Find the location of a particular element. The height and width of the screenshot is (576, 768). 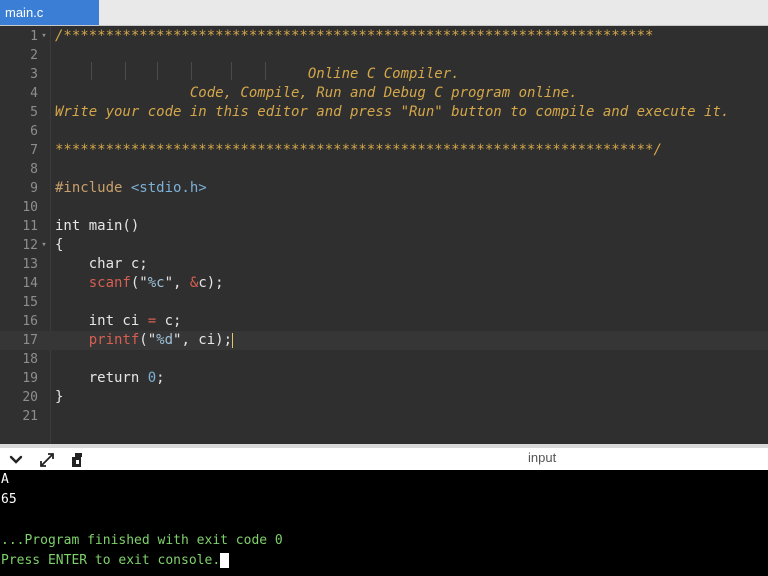

code-token: } is located at coordinates (59, 397).